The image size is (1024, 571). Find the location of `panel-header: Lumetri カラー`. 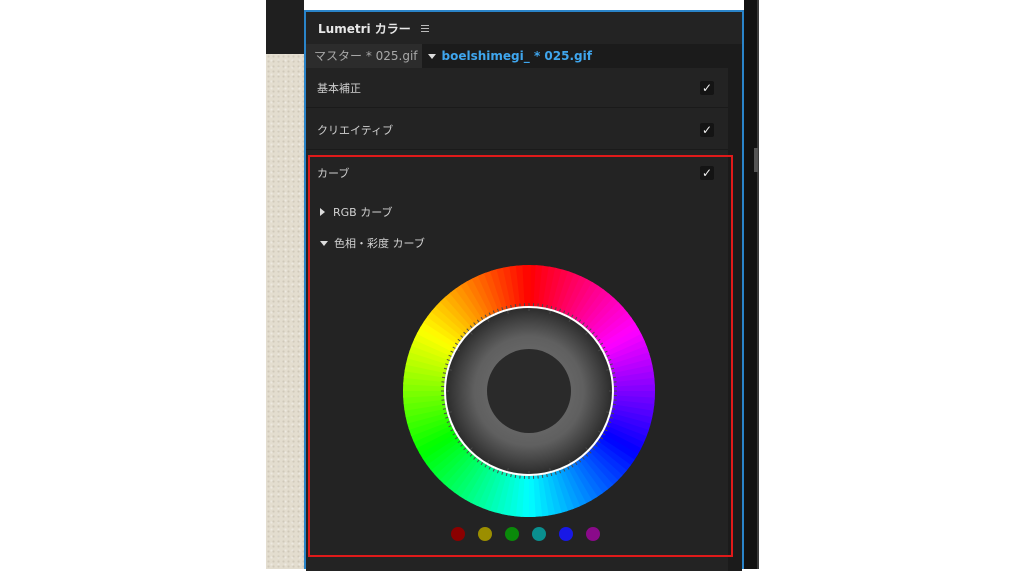

panel-header: Lumetri カラー is located at coordinates (524, 28).